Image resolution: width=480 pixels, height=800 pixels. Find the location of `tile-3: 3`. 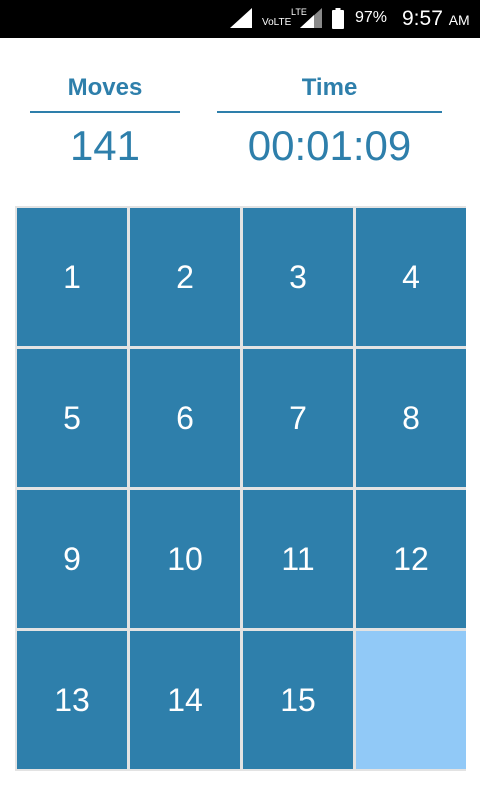

tile-3: 3 is located at coordinates (298, 277).